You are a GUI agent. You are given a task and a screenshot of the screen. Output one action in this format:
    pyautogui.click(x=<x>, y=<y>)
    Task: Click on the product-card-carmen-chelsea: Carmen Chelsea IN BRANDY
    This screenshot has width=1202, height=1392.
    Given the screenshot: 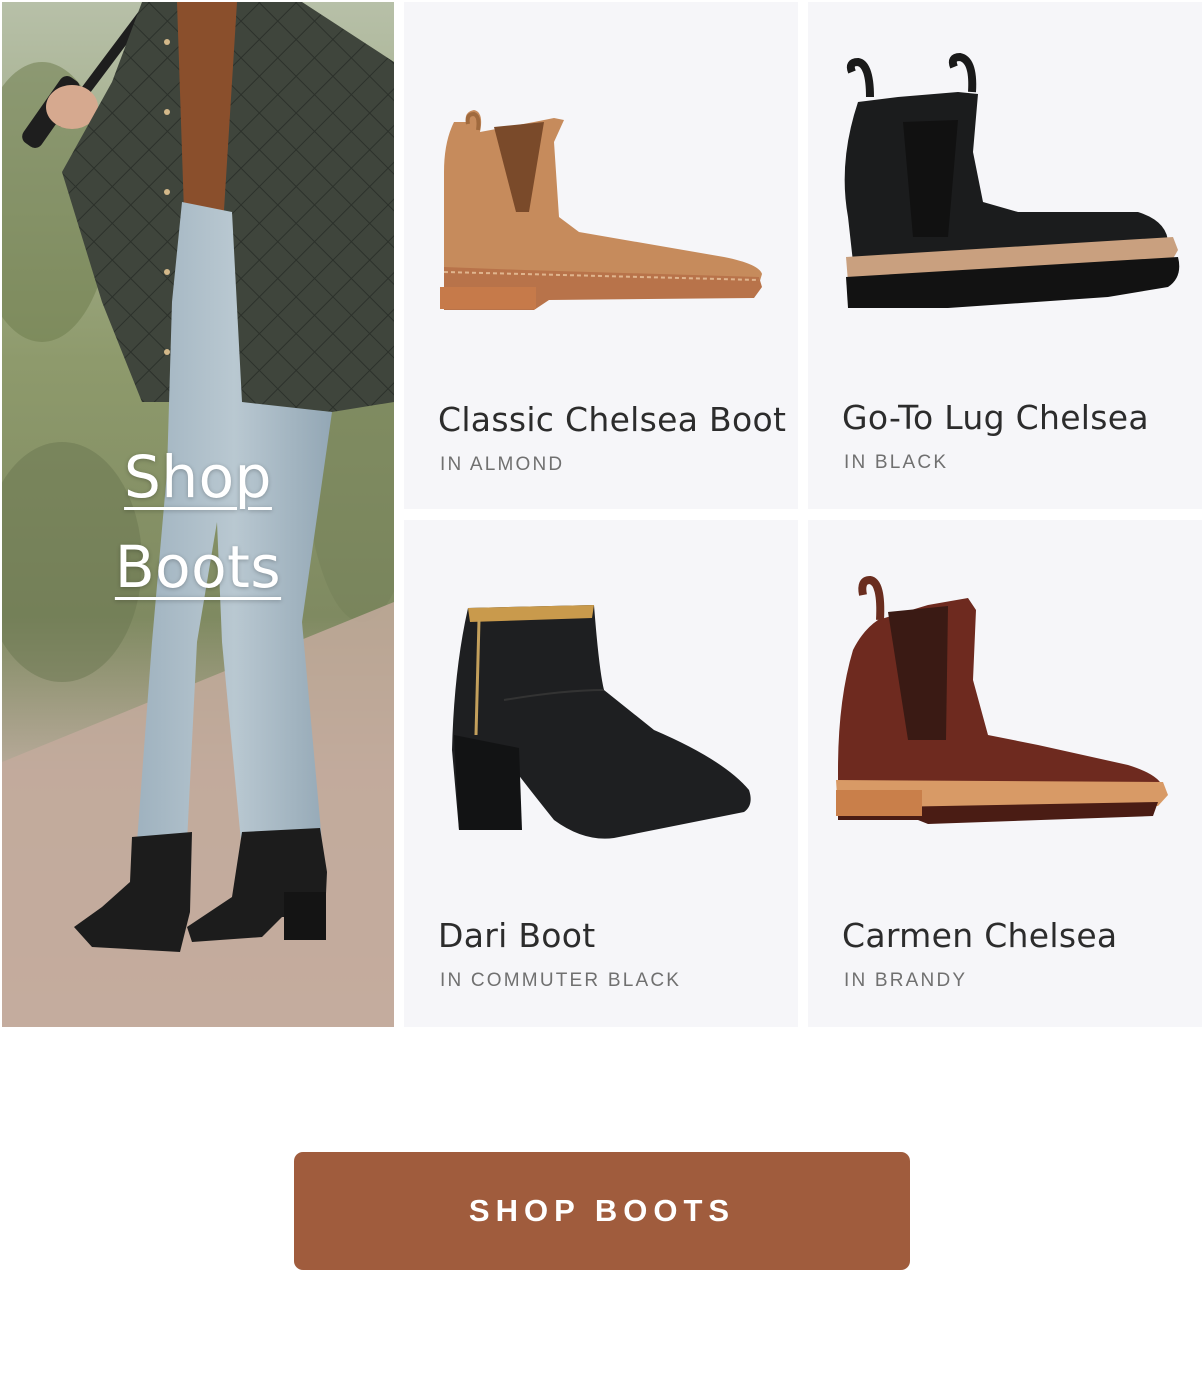 What is the action you would take?
    pyautogui.click(x=1005, y=773)
    